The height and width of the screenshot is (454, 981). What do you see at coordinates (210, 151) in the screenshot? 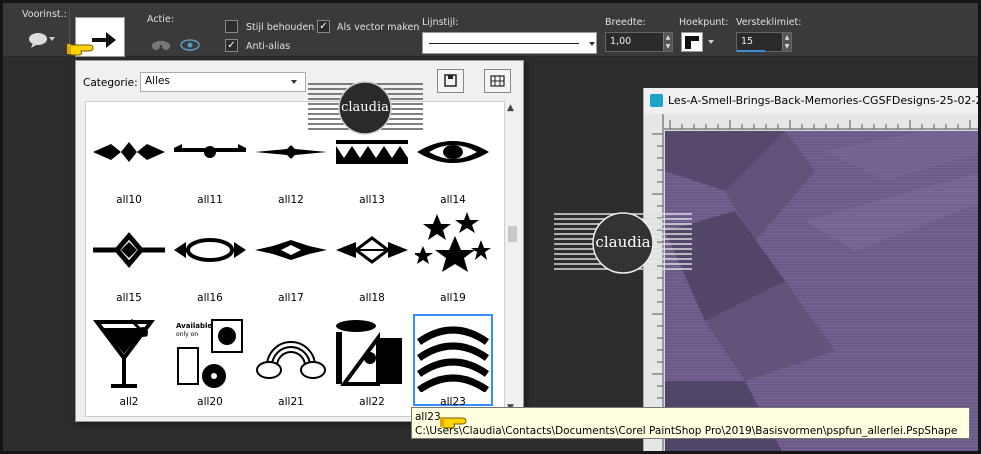
I see `ornament-bar-2-icon` at bounding box center [210, 151].